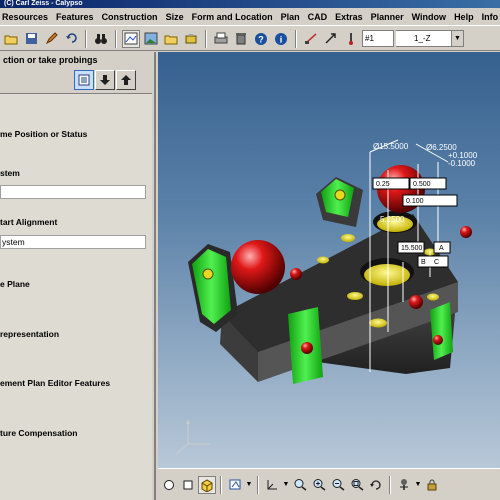  What do you see at coordinates (126, 80) in the screenshot?
I see `move-up-button` at bounding box center [126, 80].